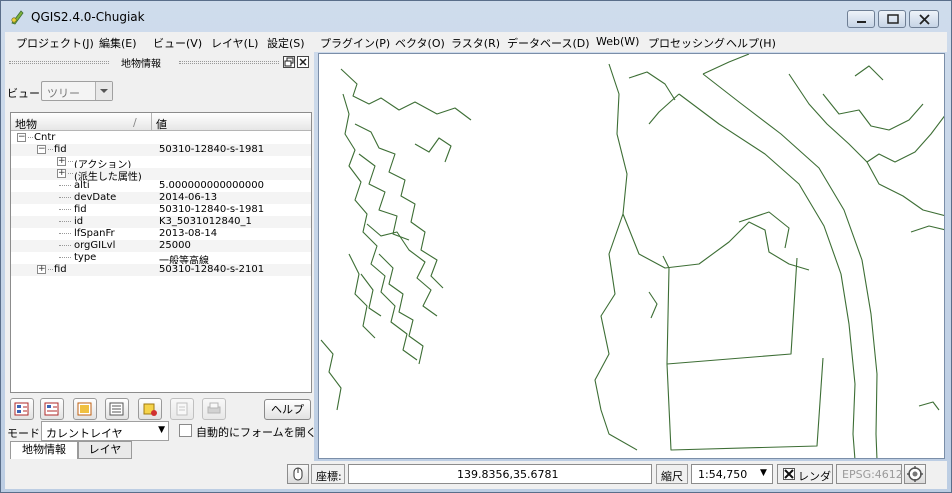  Describe the element at coordinates (117, 409) in the screenshot. I see `clear-results-button` at that location.